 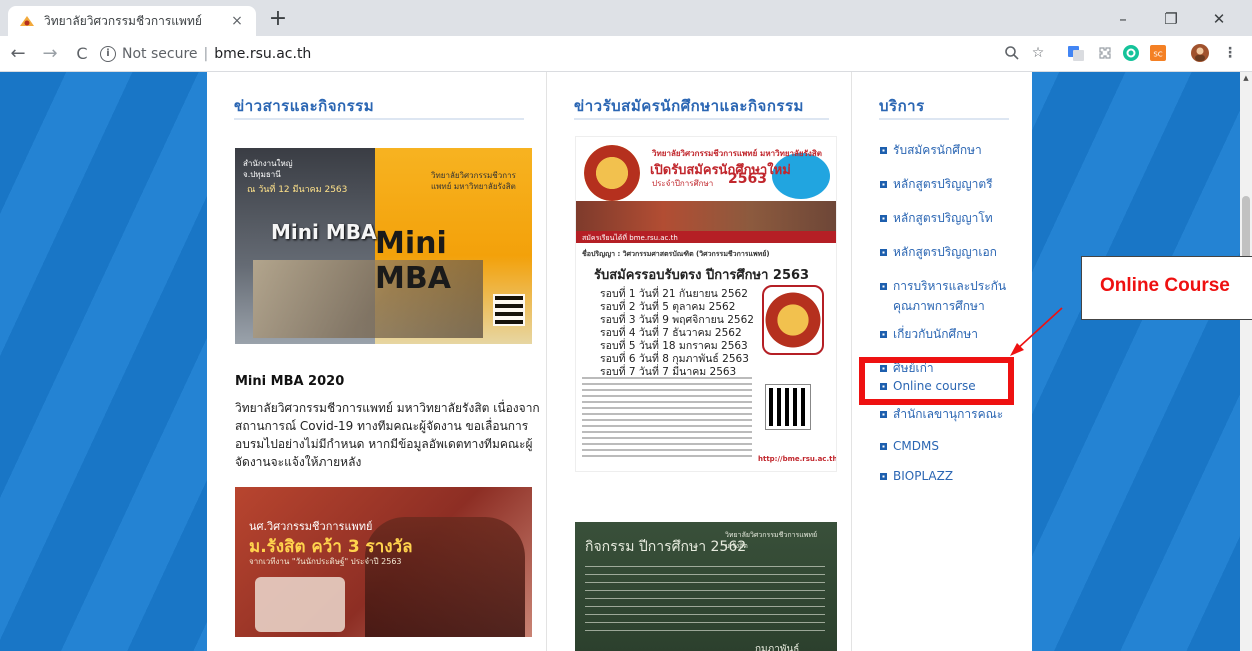 I want to click on puzzle-extension-icon, so click(x=1105, y=53).